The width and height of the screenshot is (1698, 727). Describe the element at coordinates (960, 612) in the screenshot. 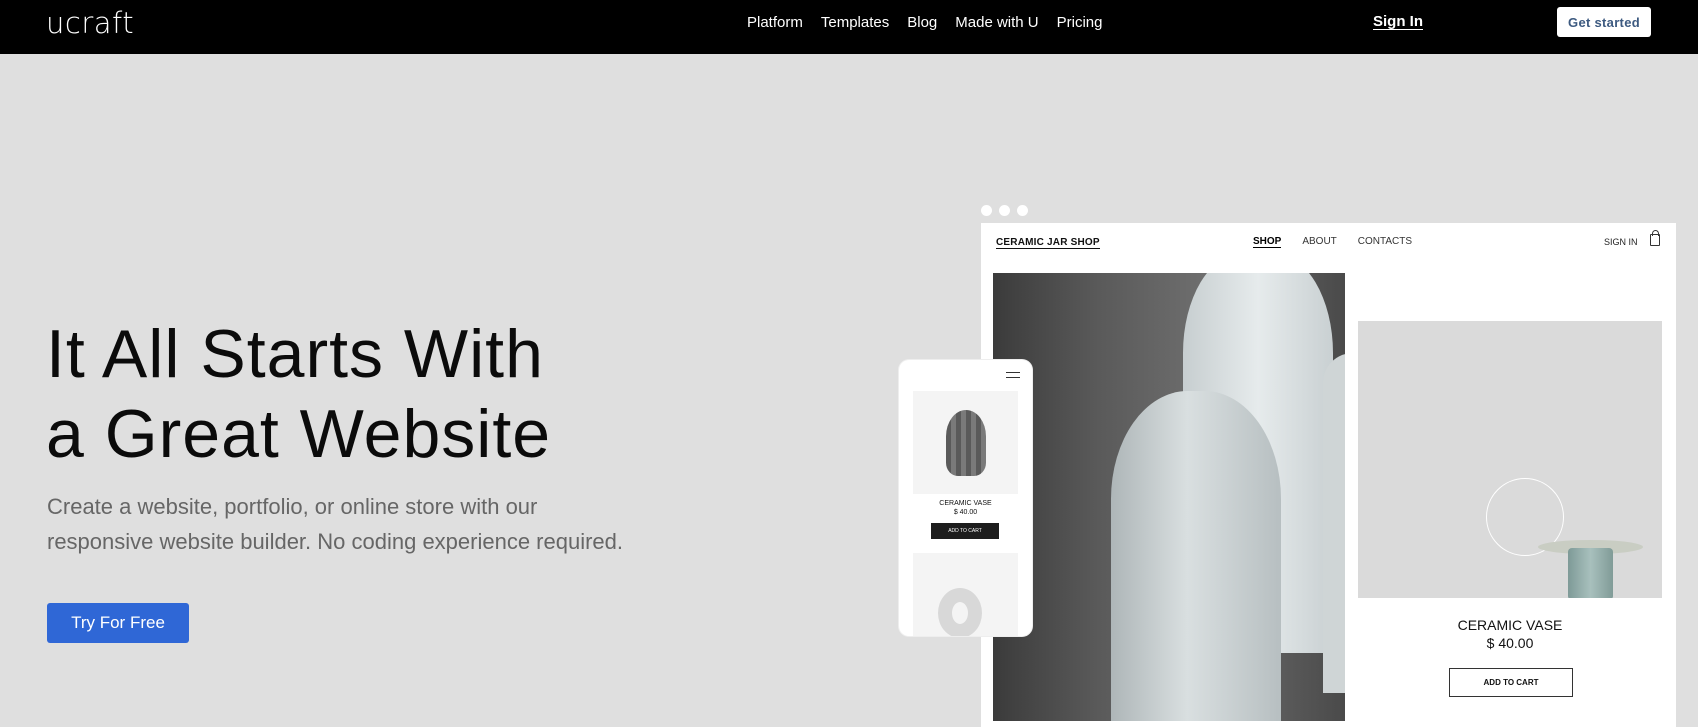

I see `ring-vase-shape` at that location.